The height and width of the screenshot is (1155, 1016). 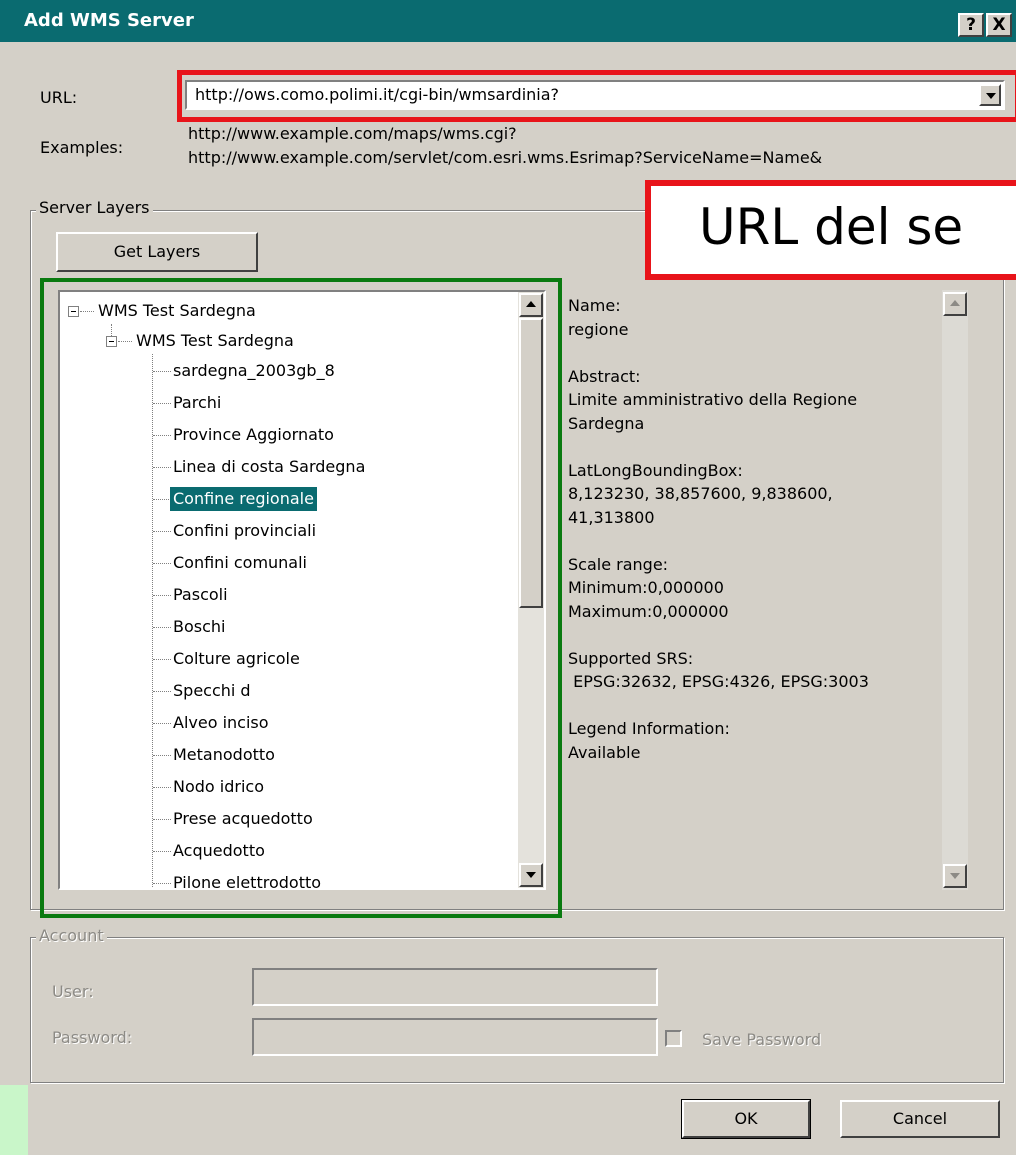 I want to click on layer-info-line: EPSG:32632, EPSG:4326, EPSG:3003, so click(x=718, y=681).